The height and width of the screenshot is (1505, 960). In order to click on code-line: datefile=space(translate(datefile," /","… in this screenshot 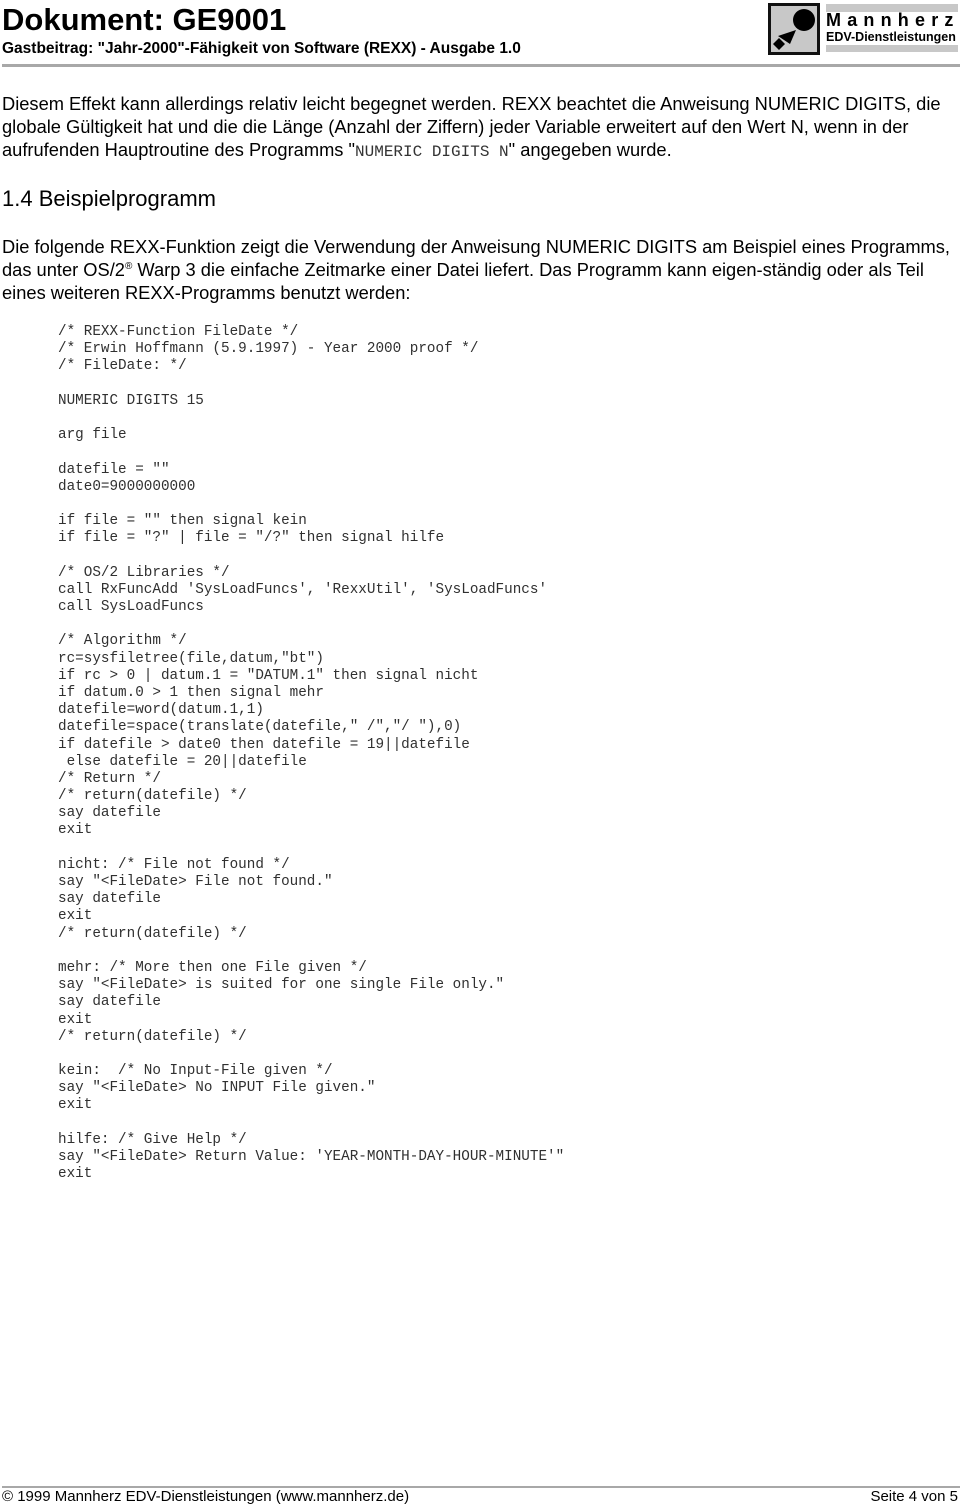, I will do `click(260, 727)`.